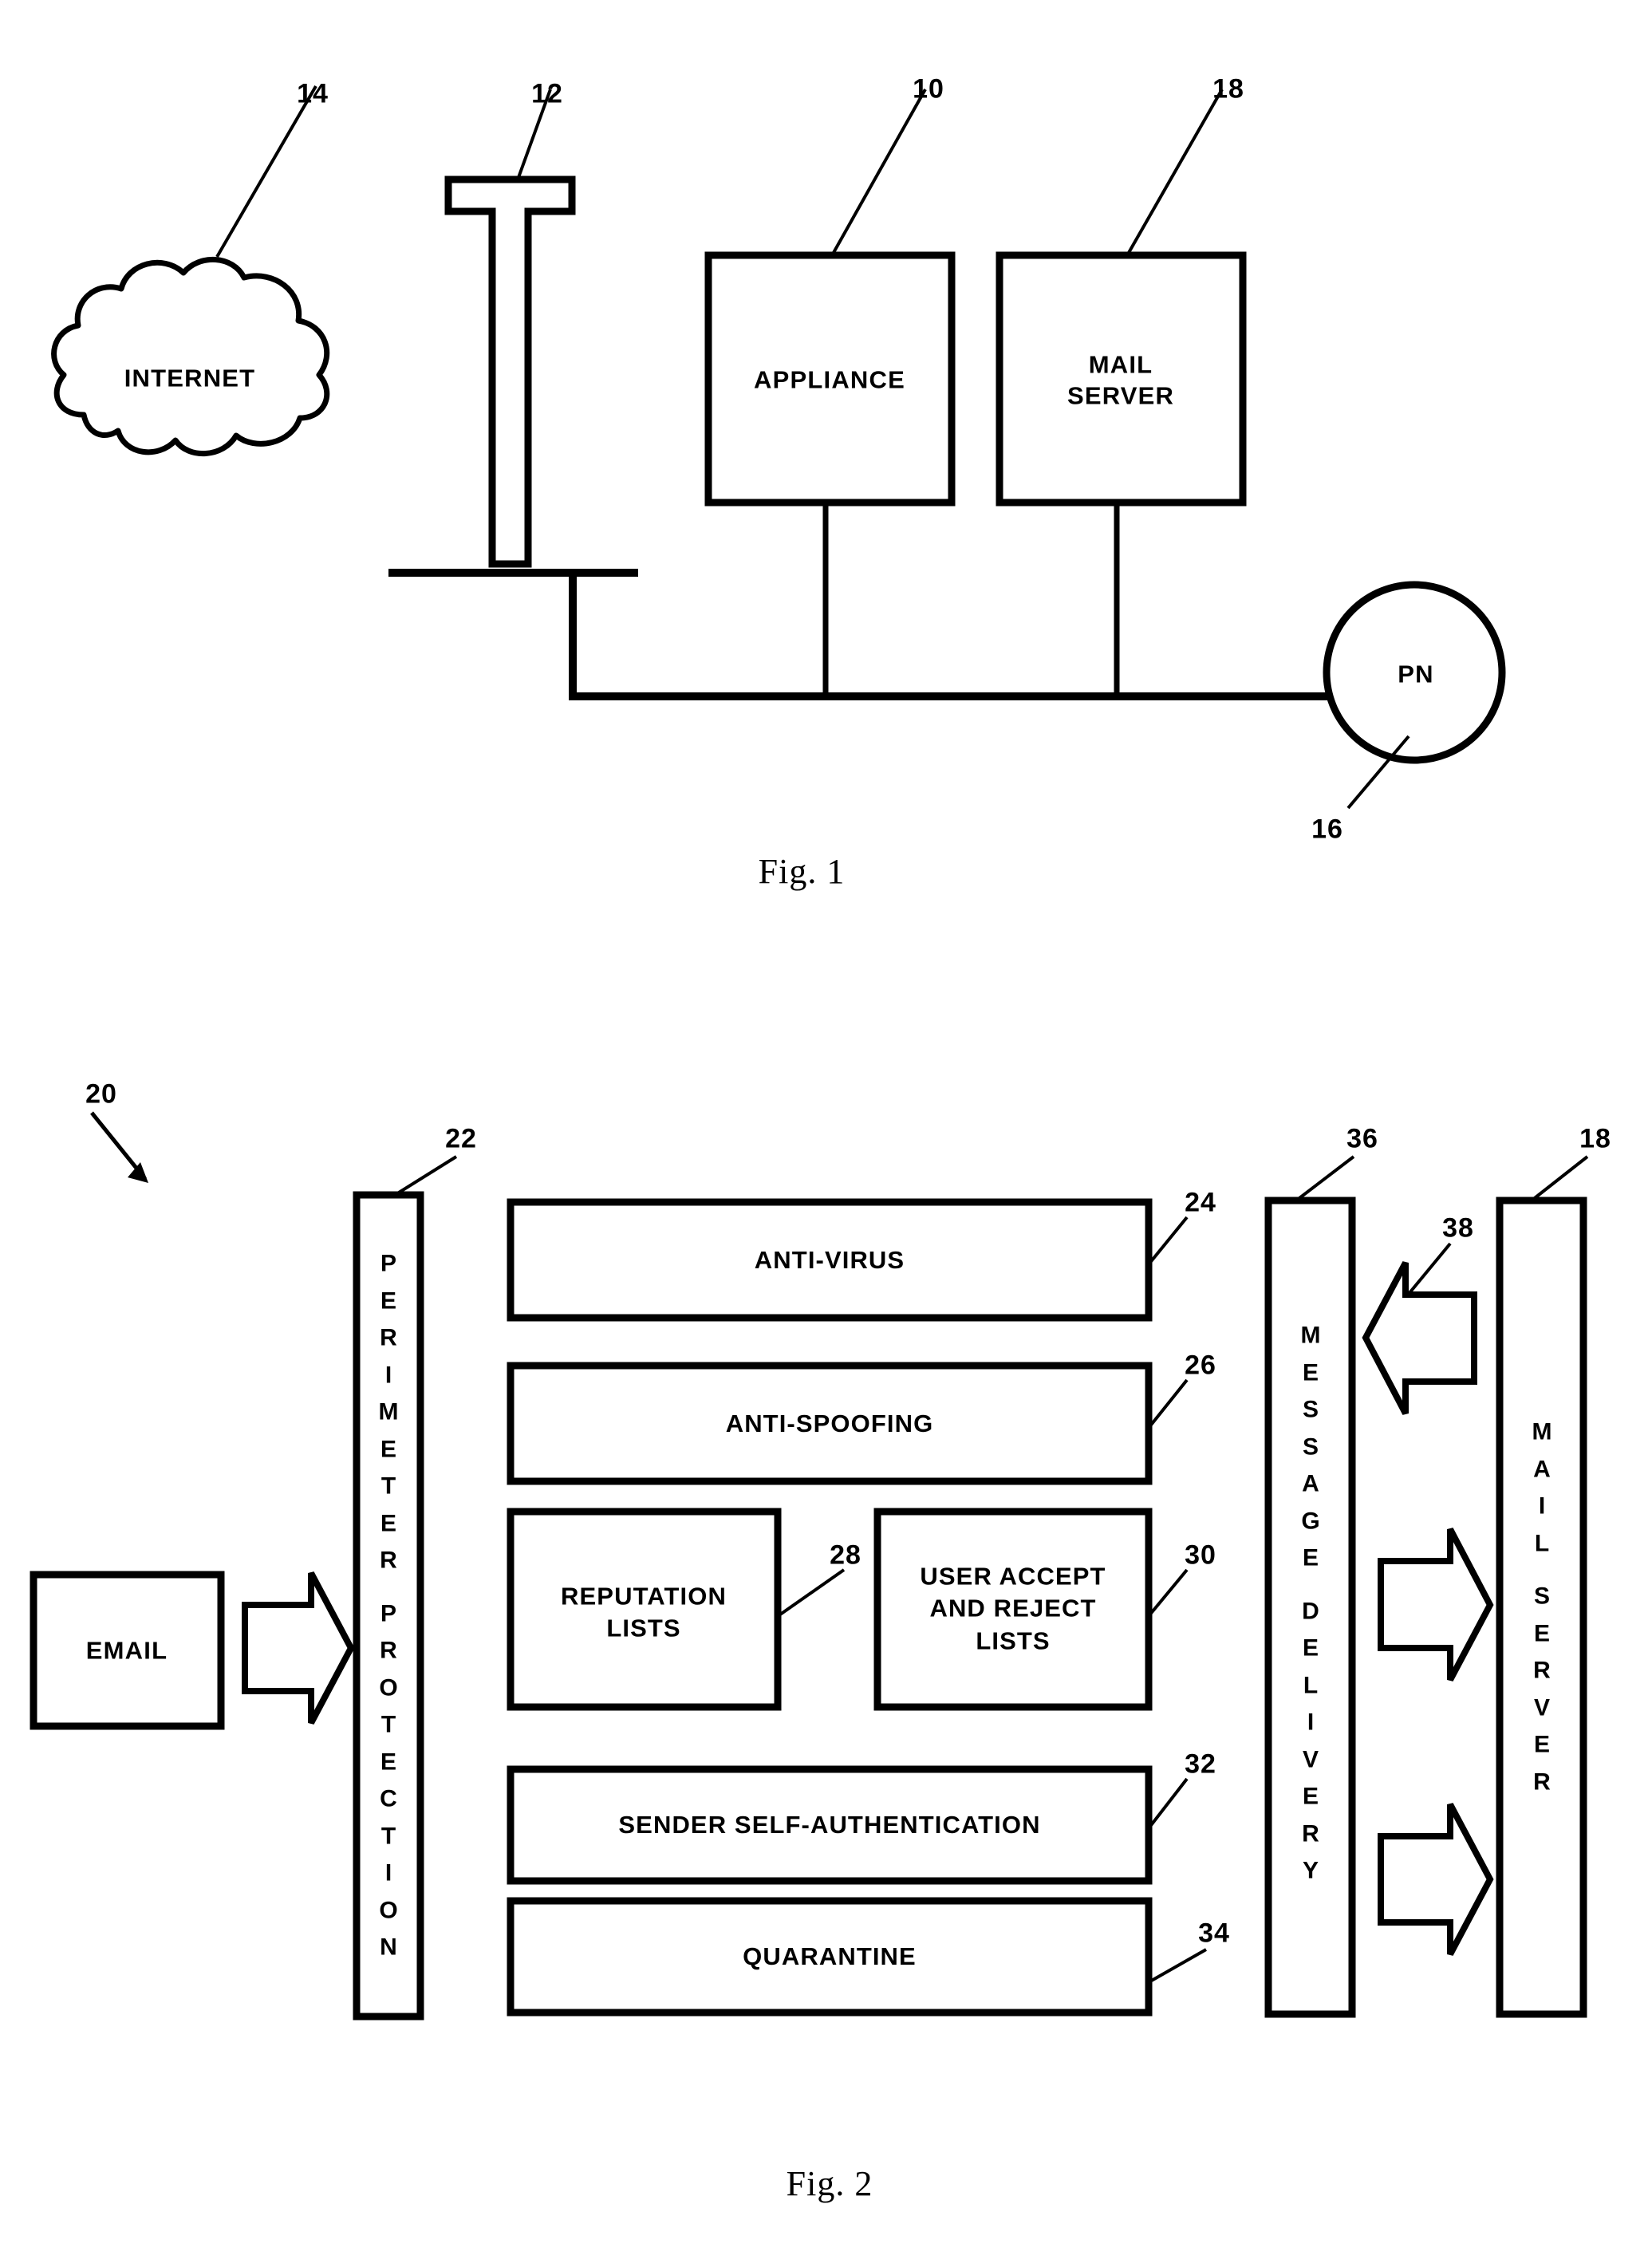 Image resolution: width=1652 pixels, height=2267 pixels. What do you see at coordinates (138, 1172) in the screenshot?
I see `leader-20-arrowhead` at bounding box center [138, 1172].